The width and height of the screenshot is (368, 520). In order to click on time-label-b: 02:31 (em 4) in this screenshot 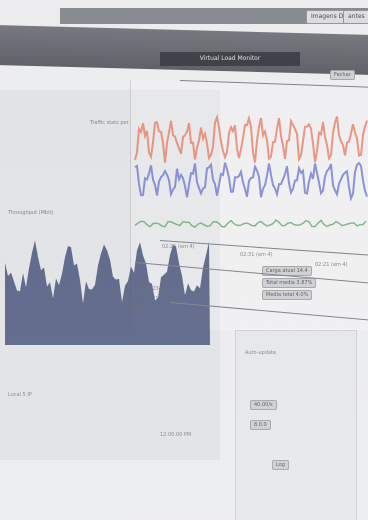, I will do `click(256, 255)`.